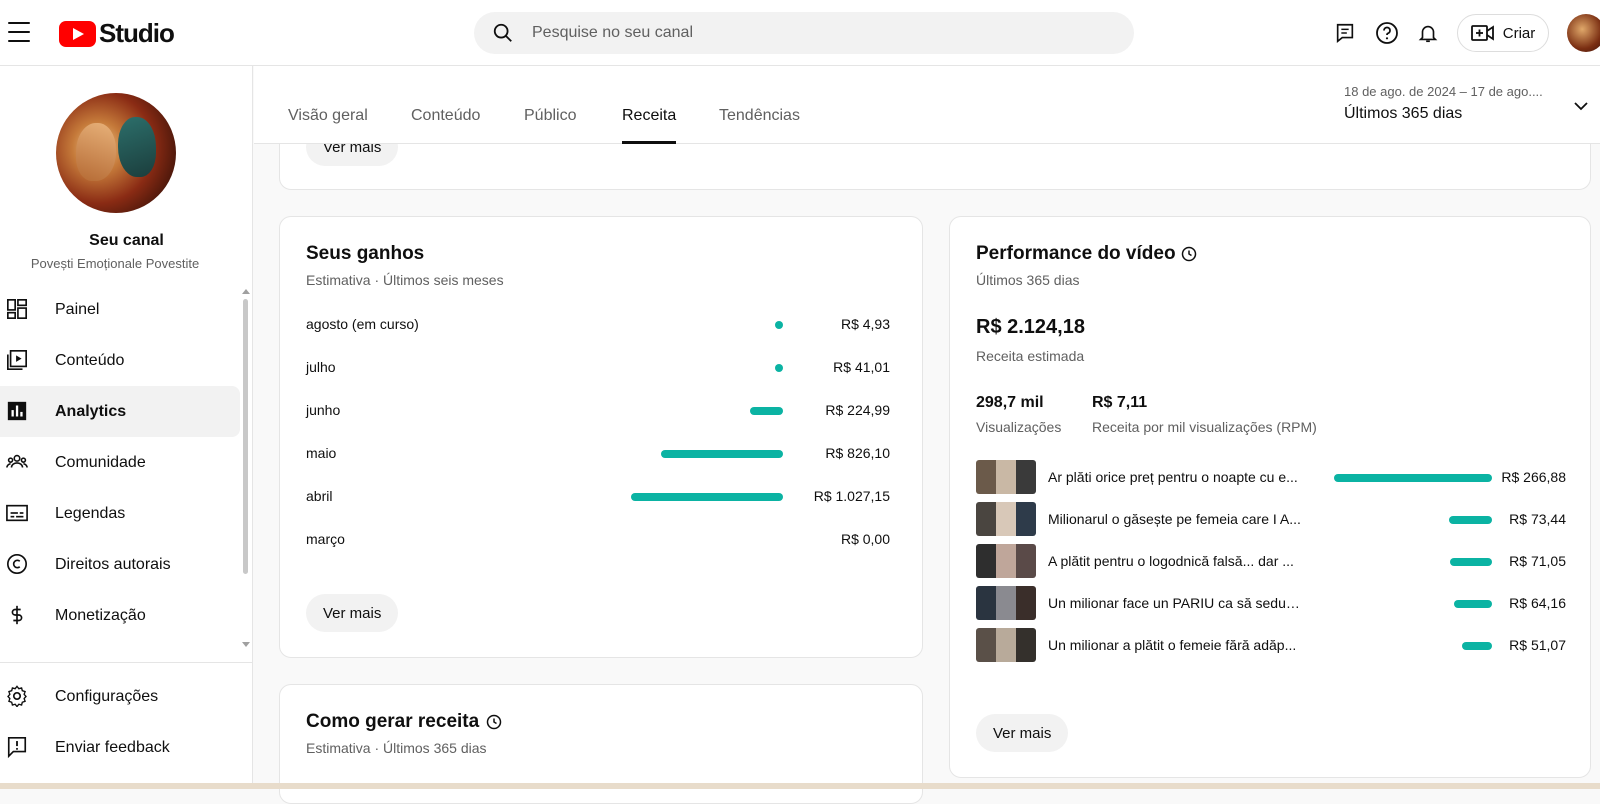  Describe the element at coordinates (598, 541) in the screenshot. I see `earnings-row: março R$ 0,00` at that location.